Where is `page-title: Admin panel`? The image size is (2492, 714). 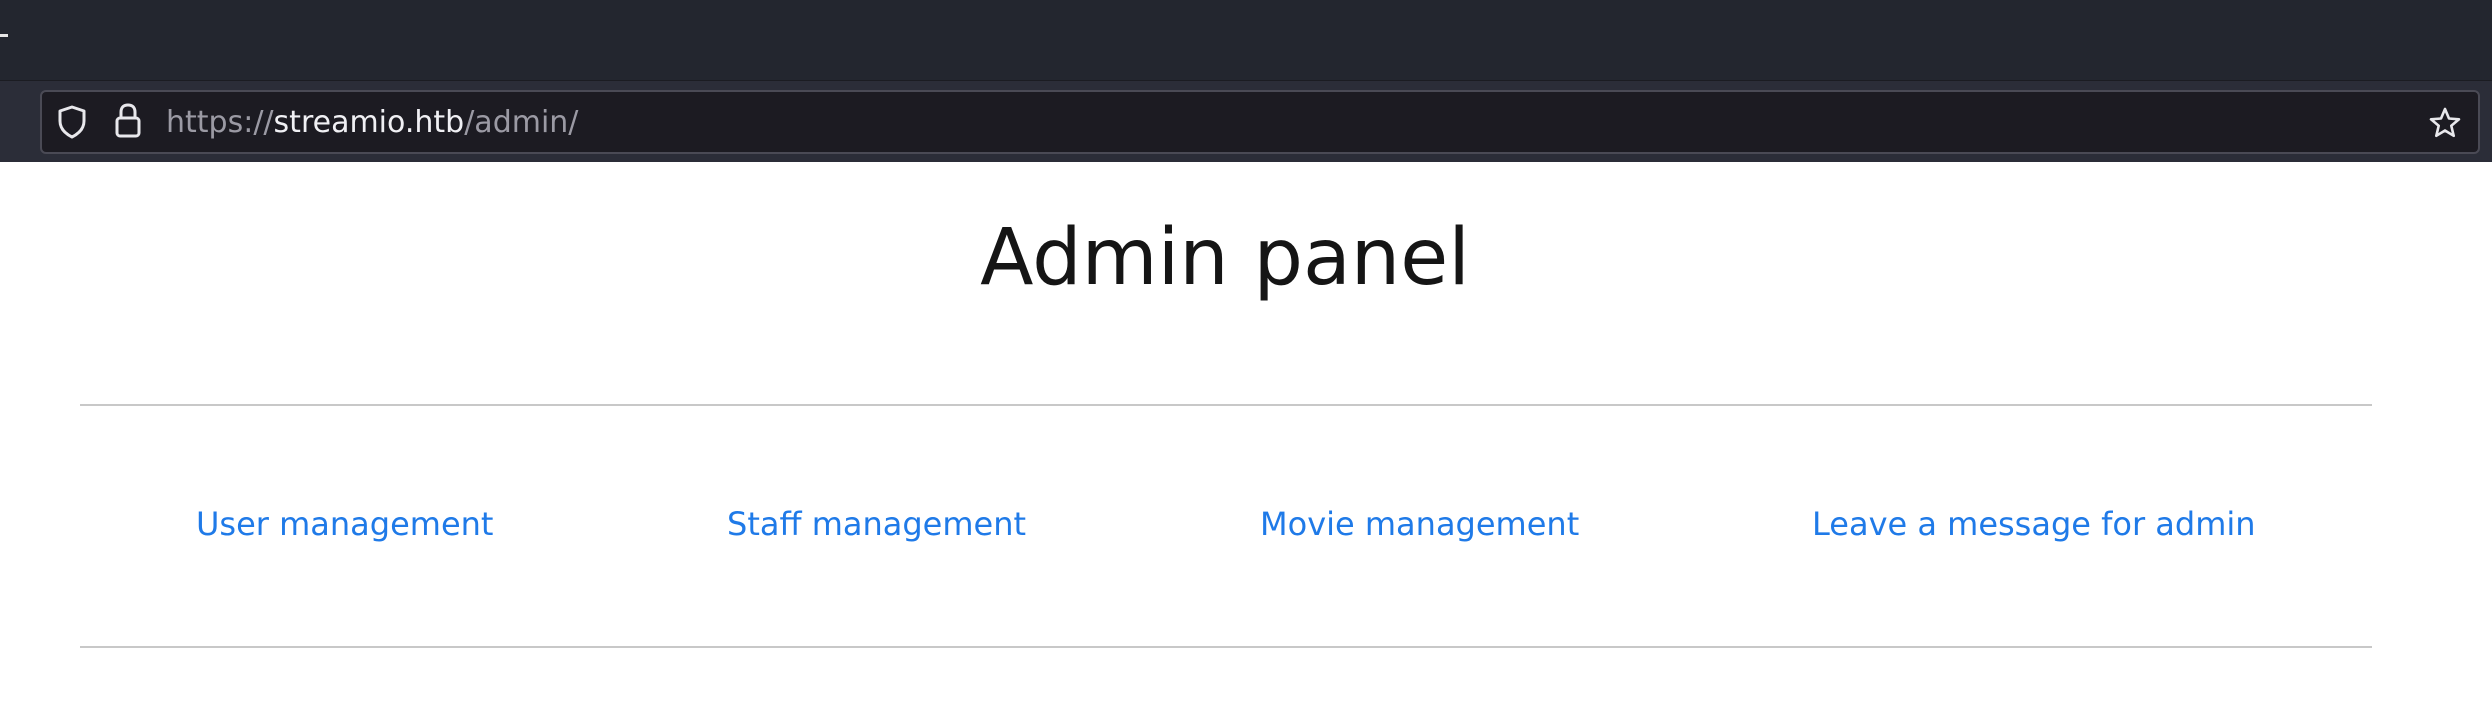 page-title: Admin panel is located at coordinates (1225, 258).